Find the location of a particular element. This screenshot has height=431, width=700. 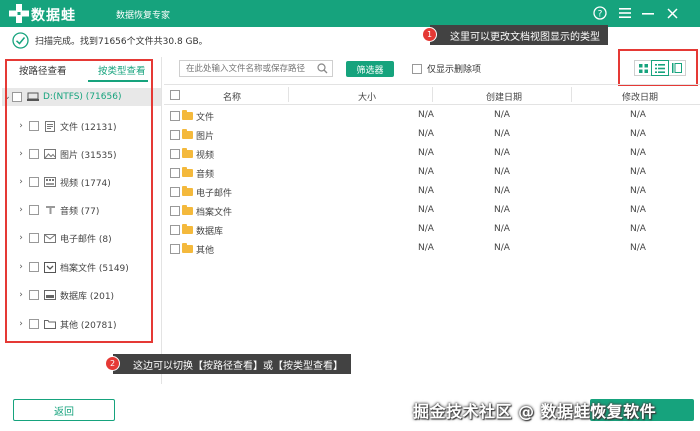

table-header: 名称 大小 创建日期 修改日期 is located at coordinates (432, 94).